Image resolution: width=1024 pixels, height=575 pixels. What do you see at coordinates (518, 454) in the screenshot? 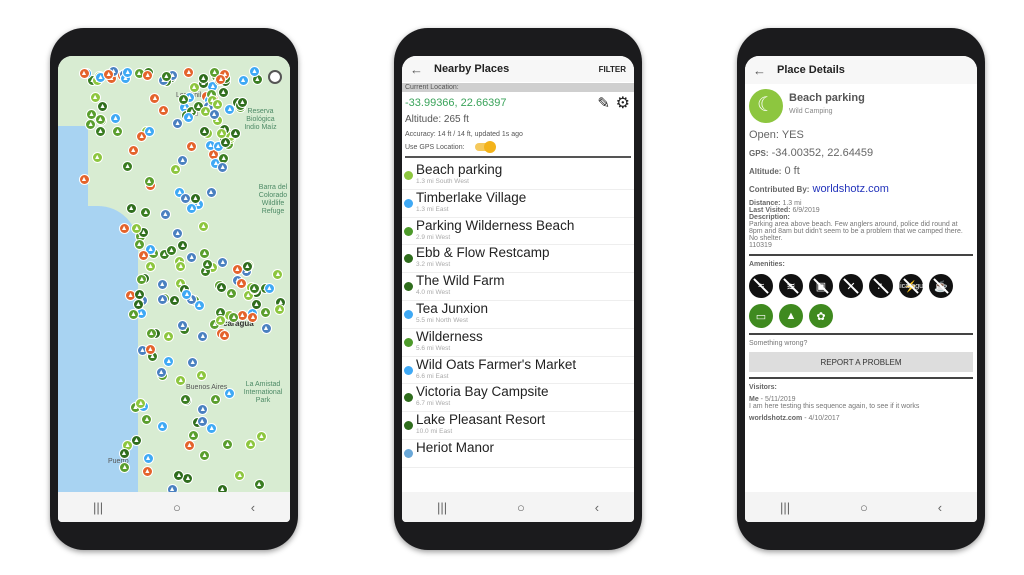
I see `list-item: Heriot Manor` at bounding box center [518, 454].